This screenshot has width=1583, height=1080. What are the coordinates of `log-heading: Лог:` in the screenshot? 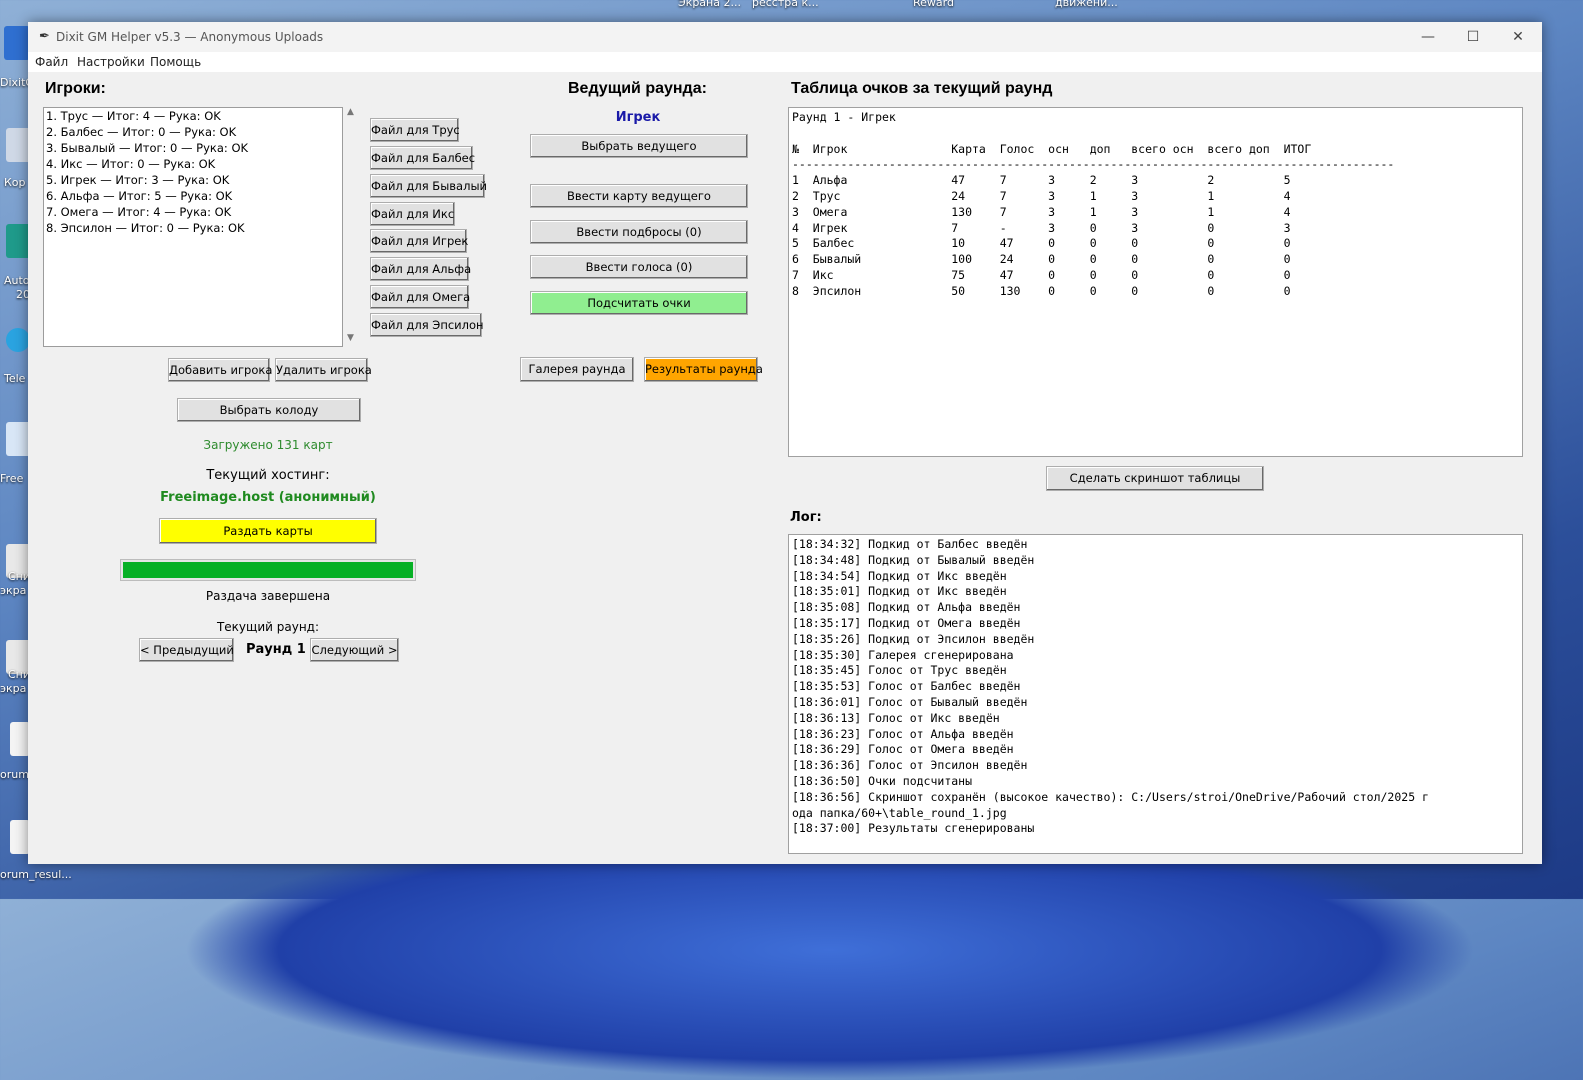 It's located at (806, 517).